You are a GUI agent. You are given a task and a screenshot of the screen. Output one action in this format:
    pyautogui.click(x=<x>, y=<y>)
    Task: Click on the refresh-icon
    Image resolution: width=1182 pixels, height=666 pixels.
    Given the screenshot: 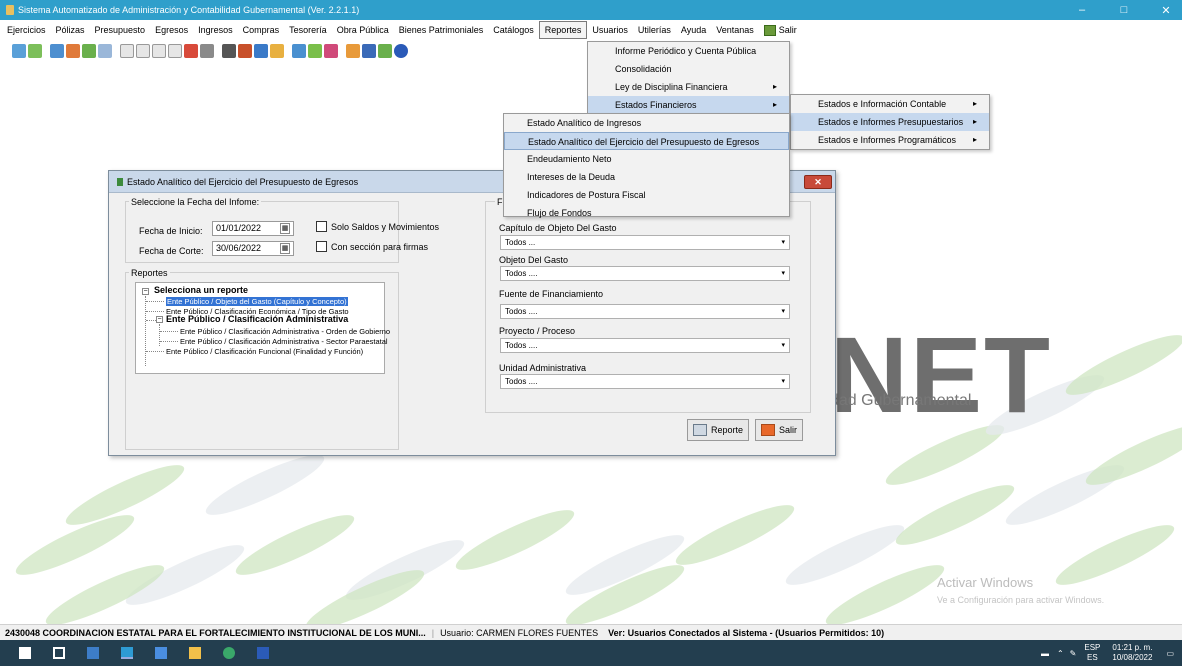 What is the action you would take?
    pyautogui.click(x=19, y=51)
    